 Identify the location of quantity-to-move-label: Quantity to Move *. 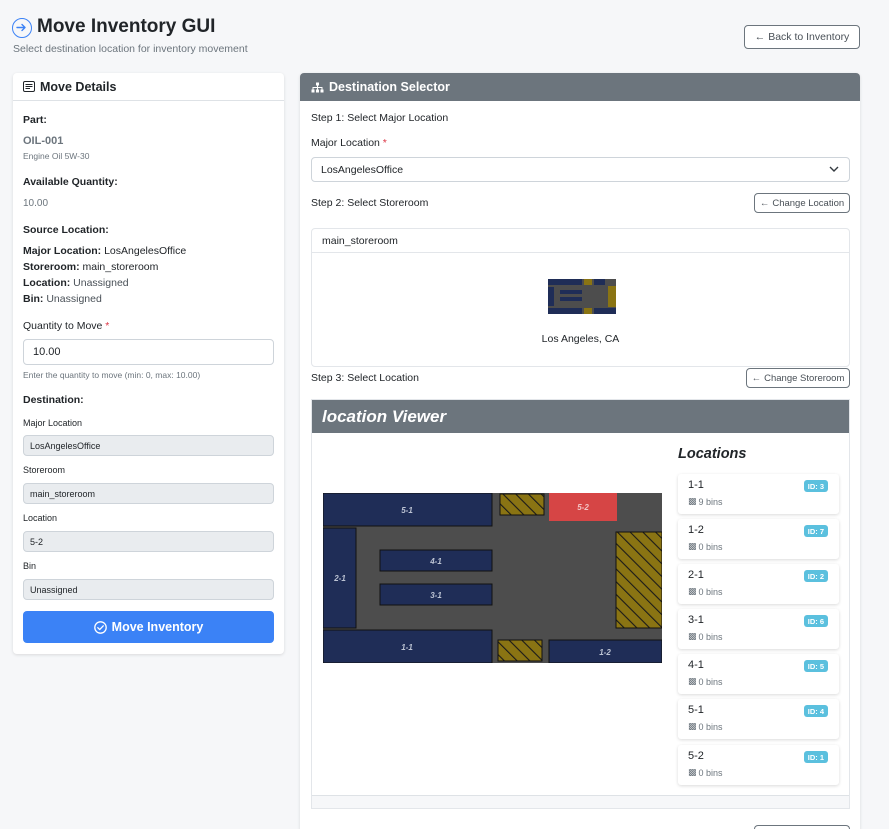
(66, 326).